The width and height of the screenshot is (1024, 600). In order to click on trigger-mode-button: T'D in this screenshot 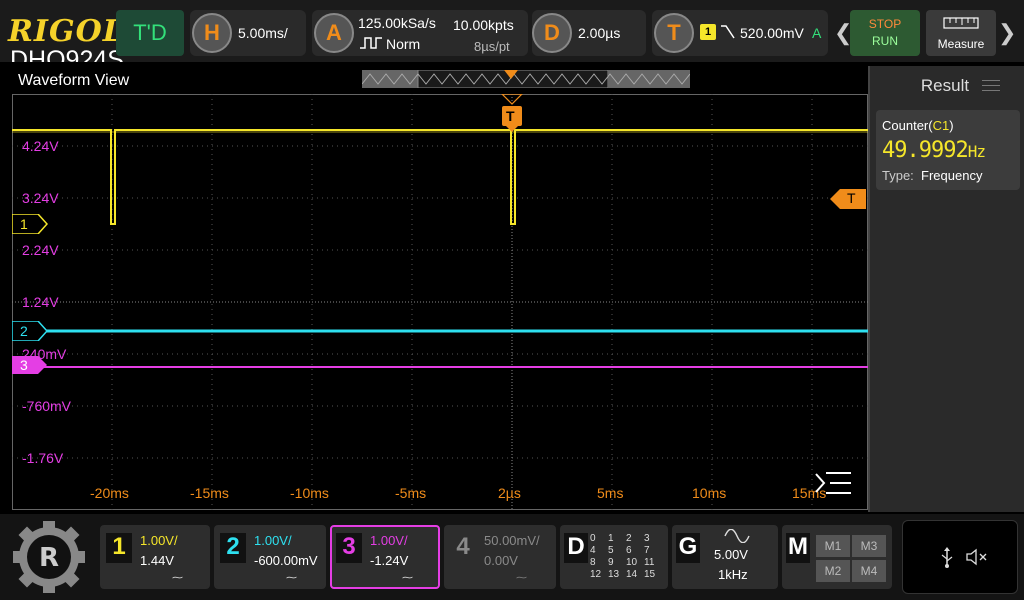, I will do `click(150, 33)`.